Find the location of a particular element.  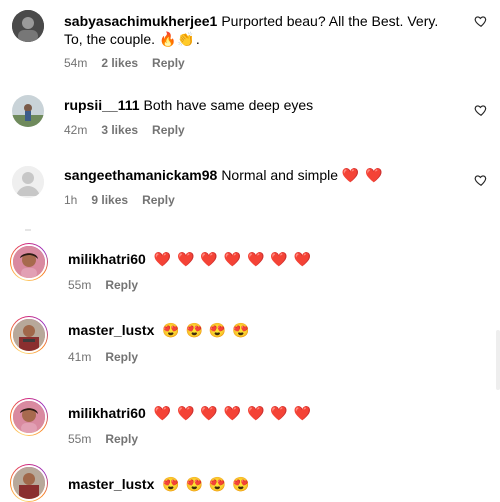

comment-meta: 42m 3 likes Reply is located at coordinates (124, 130).